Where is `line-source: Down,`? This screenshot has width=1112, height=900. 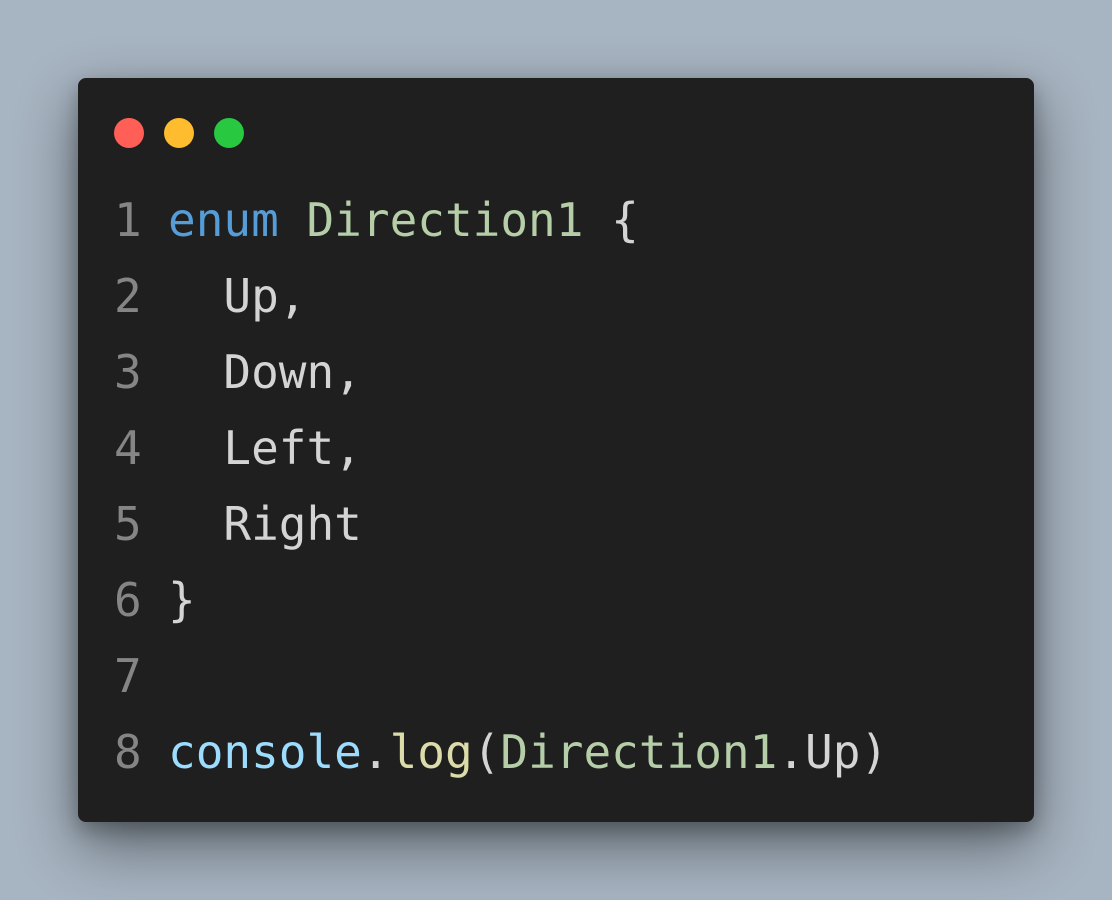
line-source: Down, is located at coordinates (265, 372).